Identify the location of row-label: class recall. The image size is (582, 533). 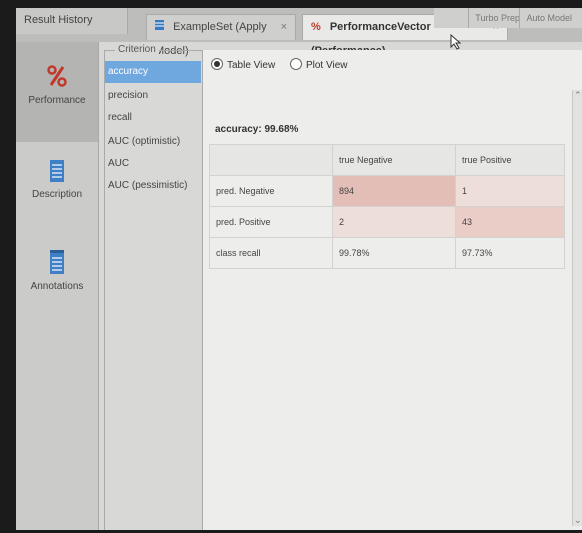
(271, 253).